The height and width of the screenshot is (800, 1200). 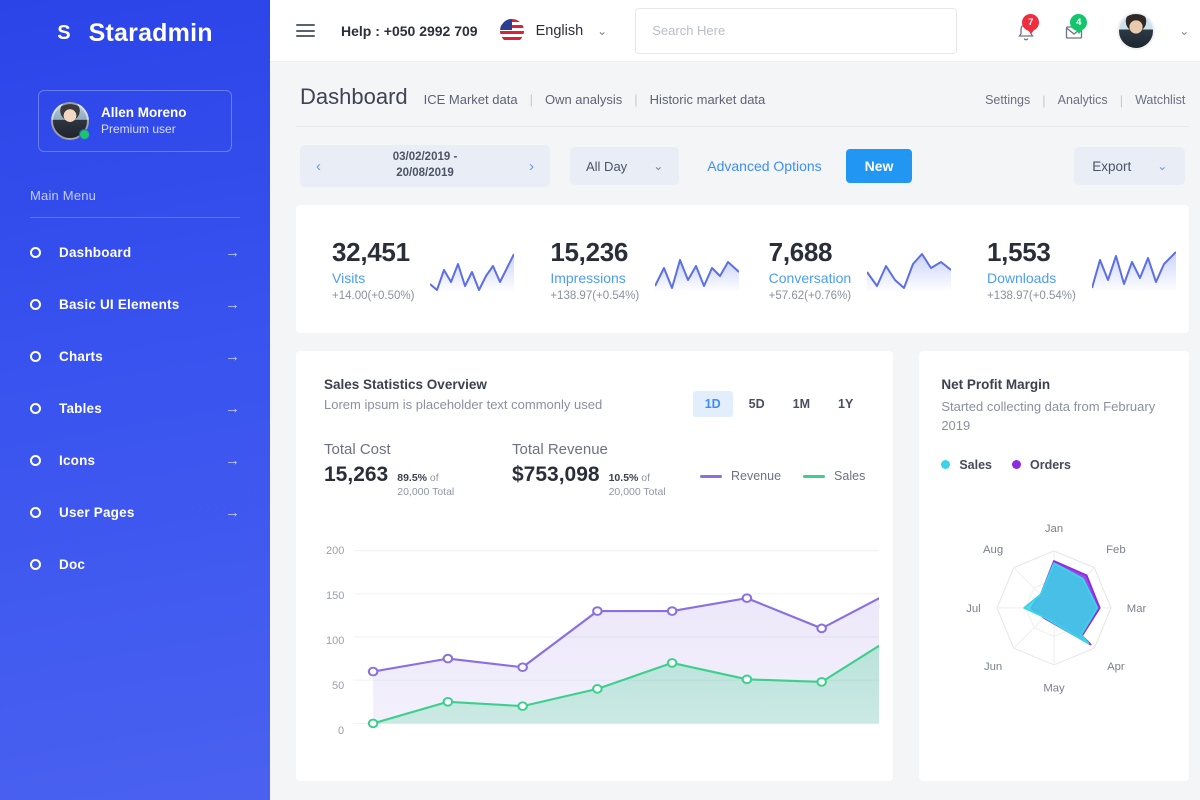 What do you see at coordinates (135, 460) in the screenshot?
I see `sidebar-item-icons: Icons →` at bounding box center [135, 460].